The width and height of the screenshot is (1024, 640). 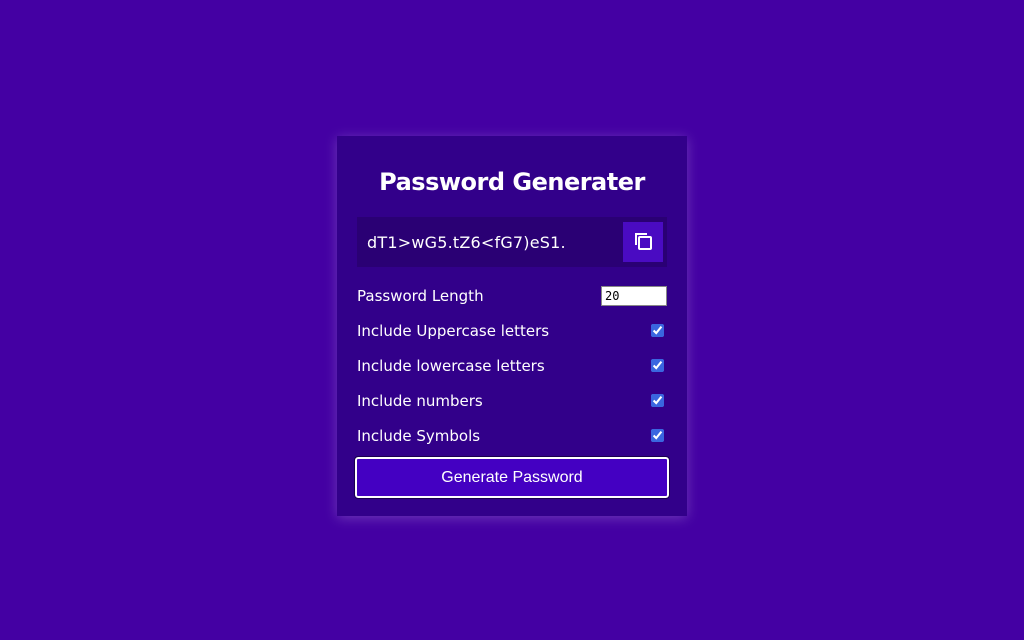 What do you see at coordinates (466, 242) in the screenshot?
I see `generated-password: dT1>wG5.tZ6<fG7)eS1.` at bounding box center [466, 242].